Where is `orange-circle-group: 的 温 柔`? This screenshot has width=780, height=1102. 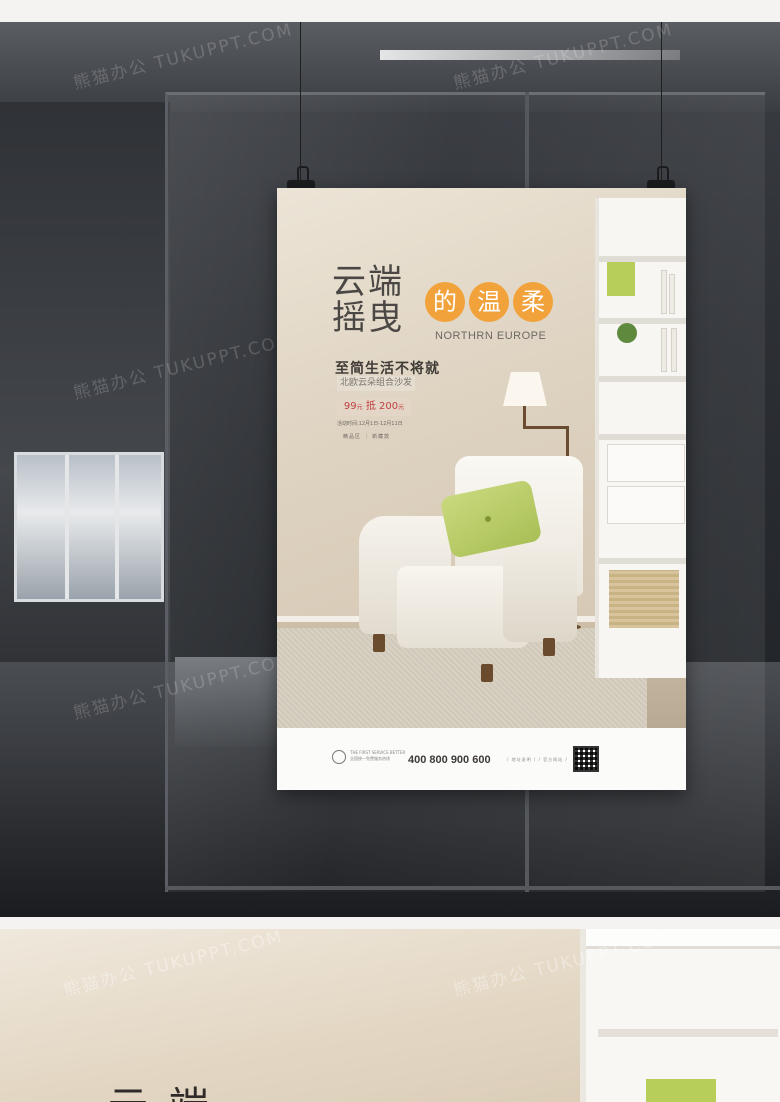 orange-circle-group: 的 温 柔 is located at coordinates (489, 302).